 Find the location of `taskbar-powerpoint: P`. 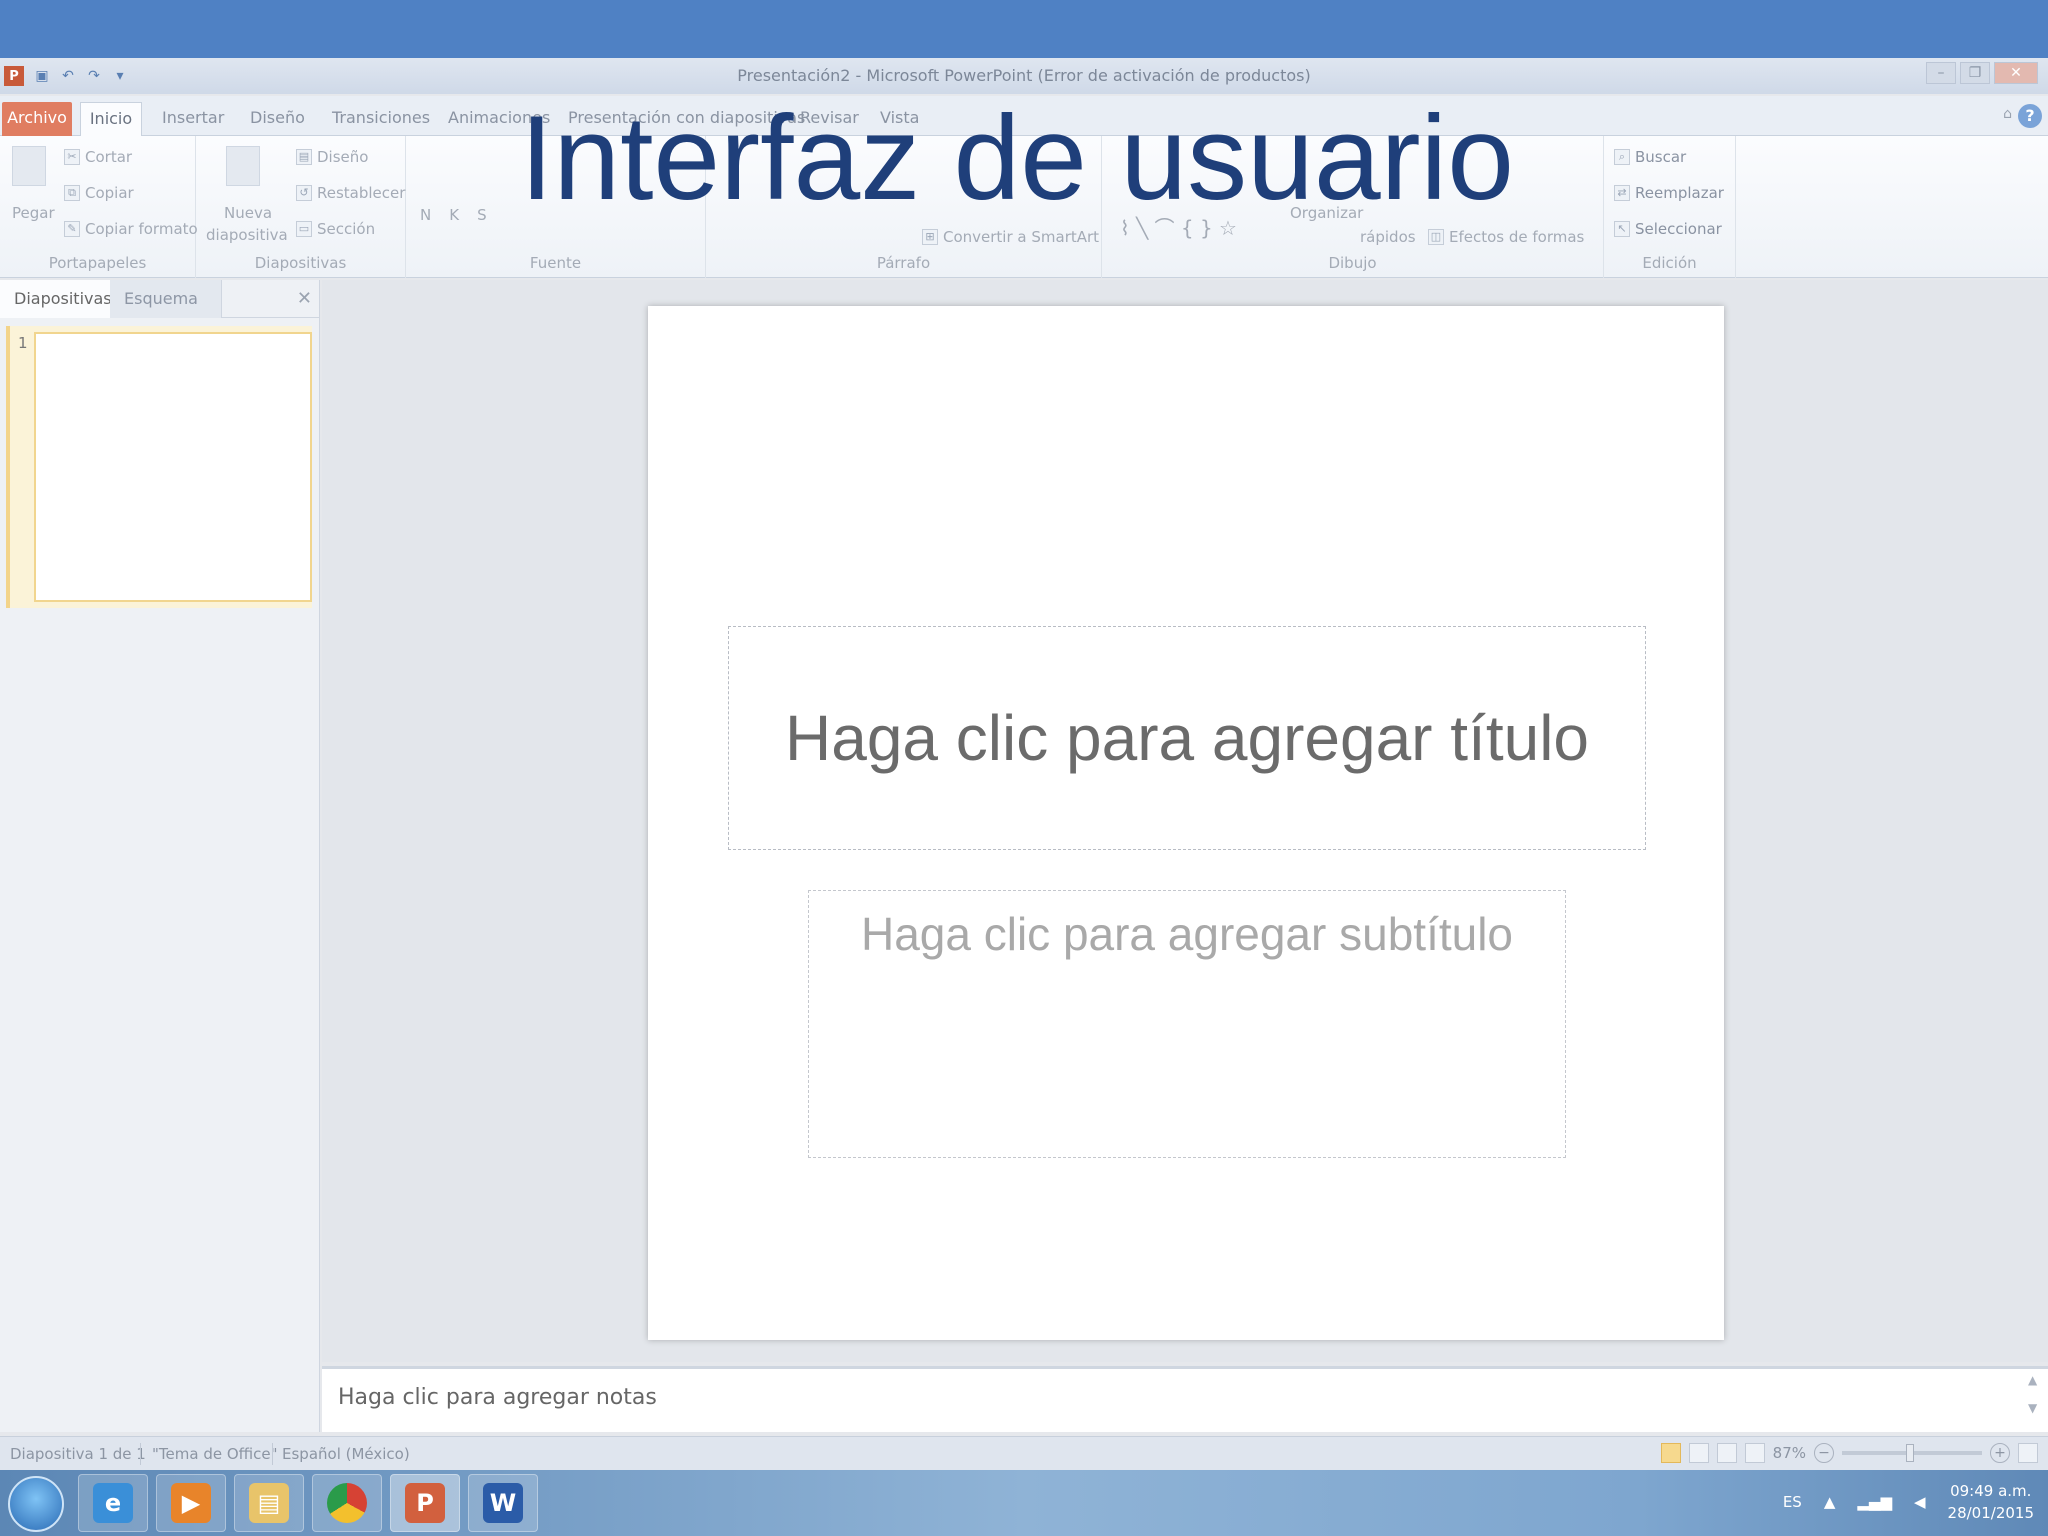

taskbar-powerpoint: P is located at coordinates (425, 1503).